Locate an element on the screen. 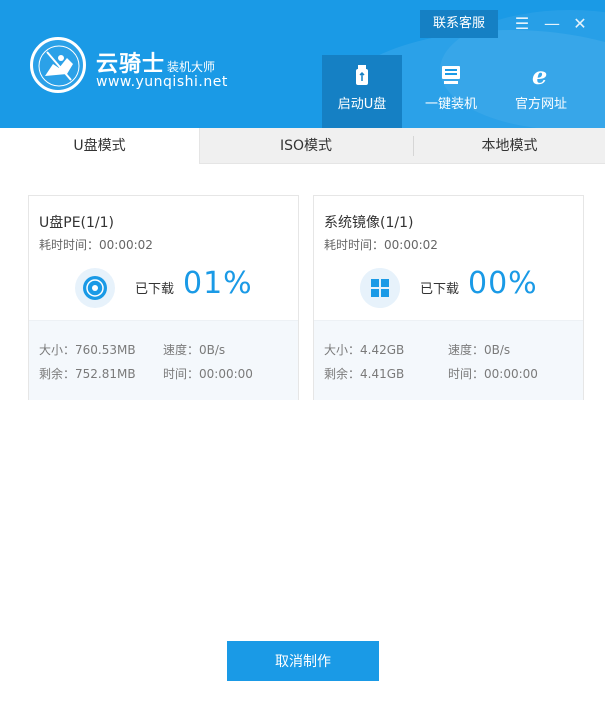 The image size is (605, 715). nav-label: 一键装机 is located at coordinates (450, 104).